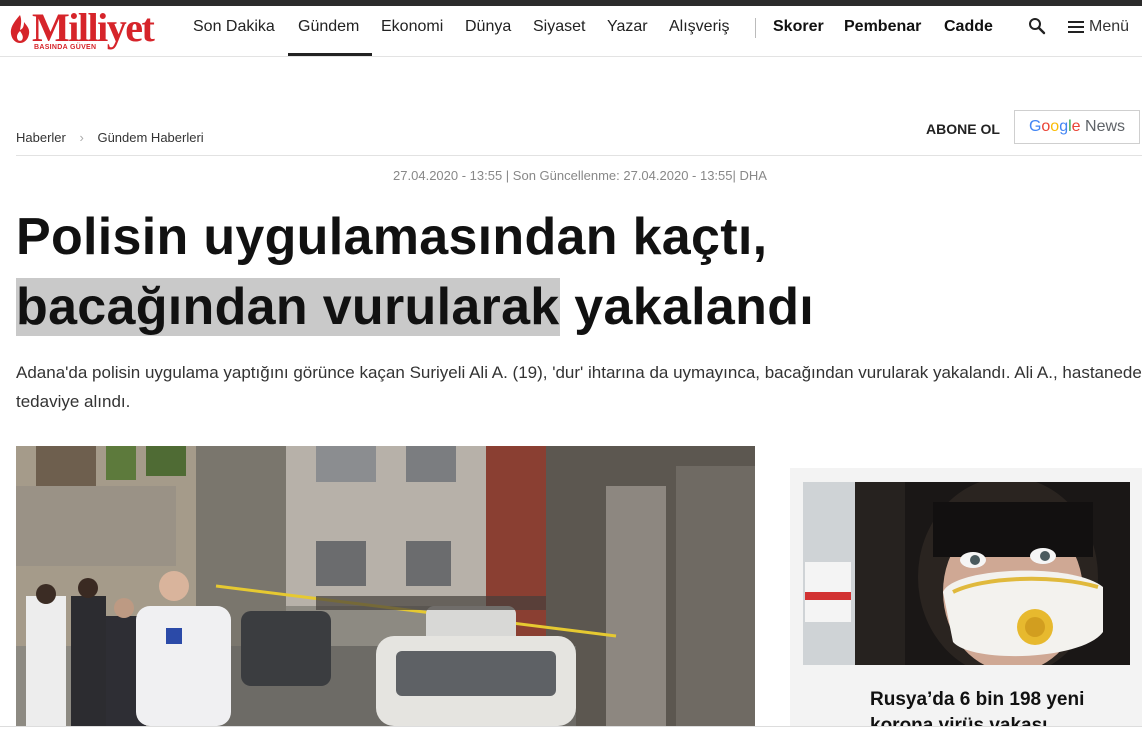  Describe the element at coordinates (882, 27) in the screenshot. I see `nav-item-pembenar: Pembenar` at that location.